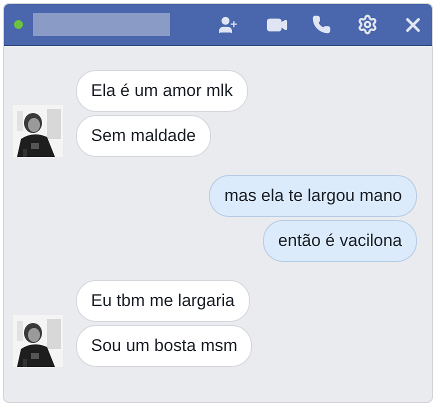 This screenshot has height=409, width=439. What do you see at coordinates (228, 24) in the screenshot?
I see `add-person-icon` at bounding box center [228, 24].